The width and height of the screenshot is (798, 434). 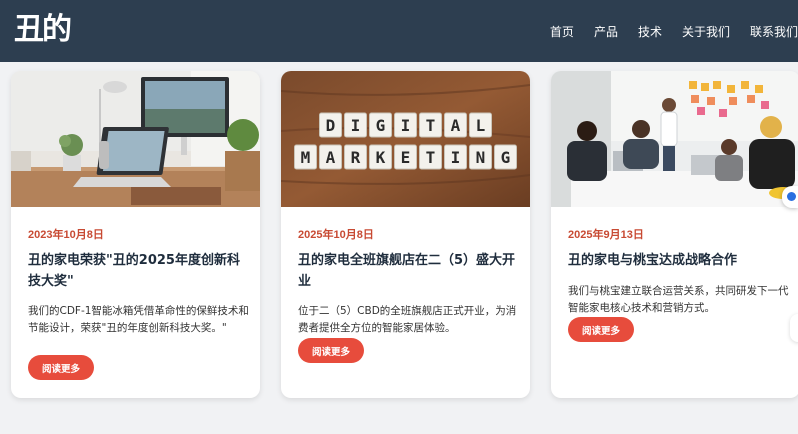 I want to click on floating-side-tab, so click(x=794, y=328).